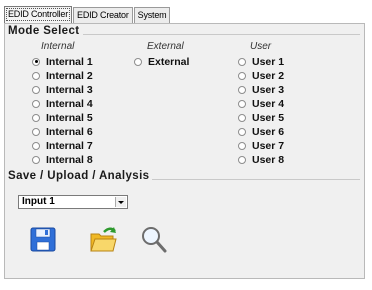 The image size is (372, 290). Describe the element at coordinates (58, 46) in the screenshot. I see `internal-heading: Internal` at that location.